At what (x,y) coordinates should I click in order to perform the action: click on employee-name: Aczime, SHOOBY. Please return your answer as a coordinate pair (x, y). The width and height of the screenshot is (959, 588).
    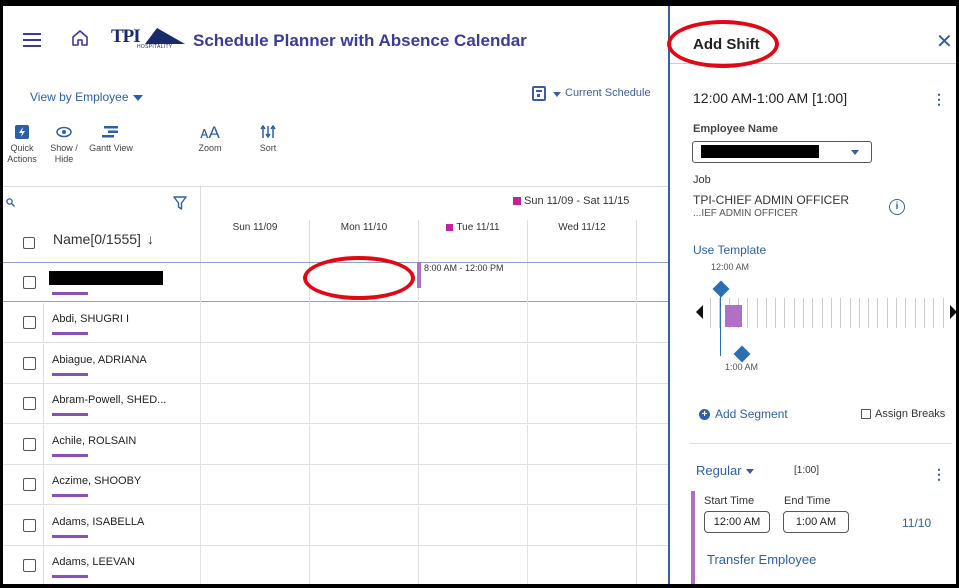
    Looking at the image, I should click on (96, 481).